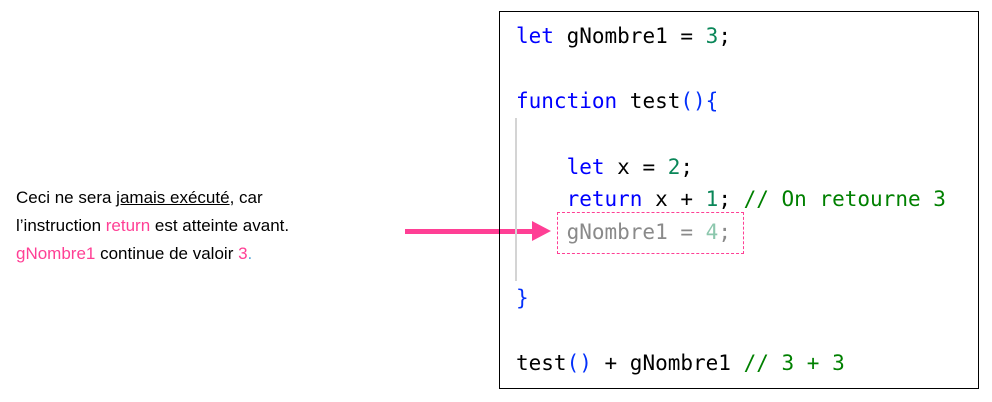 The image size is (992, 402). What do you see at coordinates (66, 197) in the screenshot?
I see `note-text: Ceci ne sera` at bounding box center [66, 197].